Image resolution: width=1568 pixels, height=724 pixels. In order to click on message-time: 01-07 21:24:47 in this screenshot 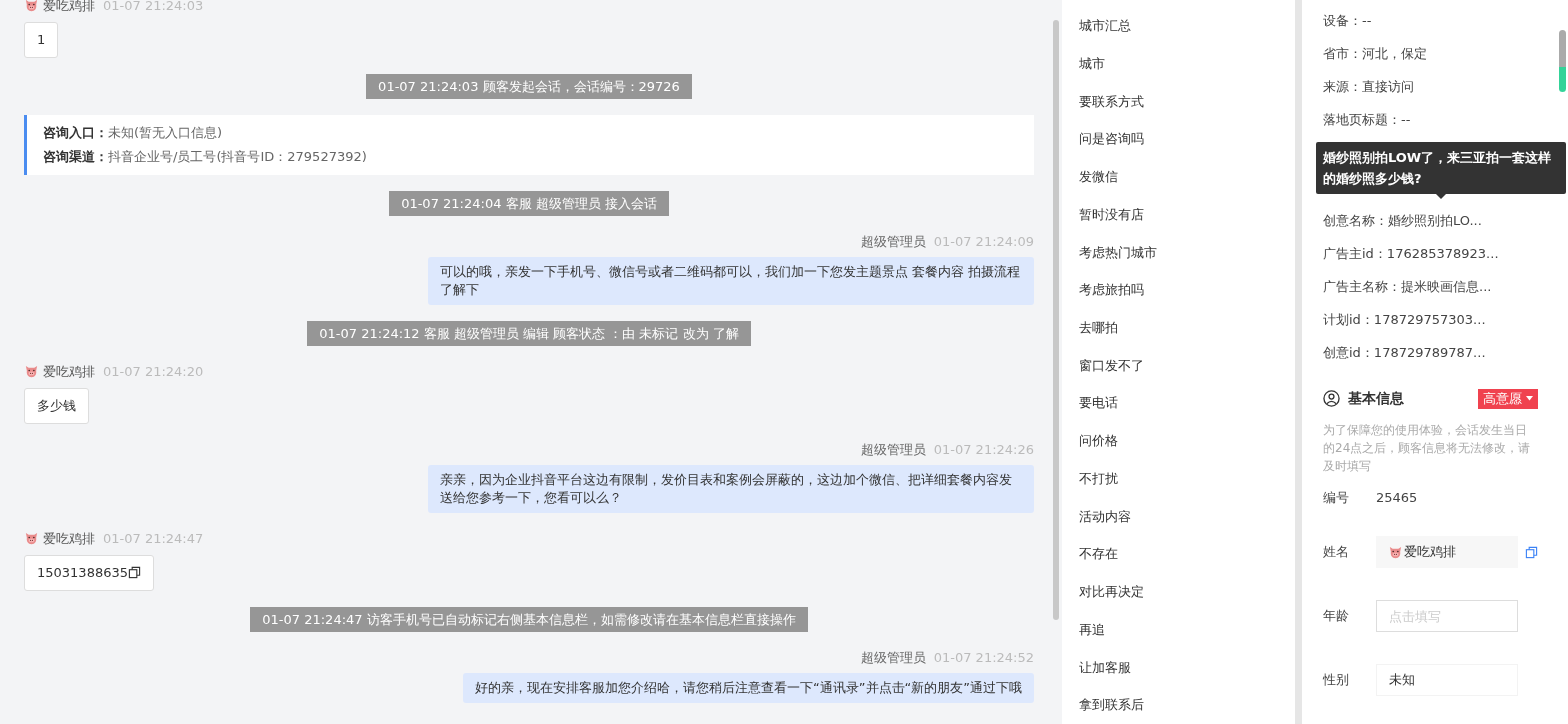, I will do `click(153, 539)`.